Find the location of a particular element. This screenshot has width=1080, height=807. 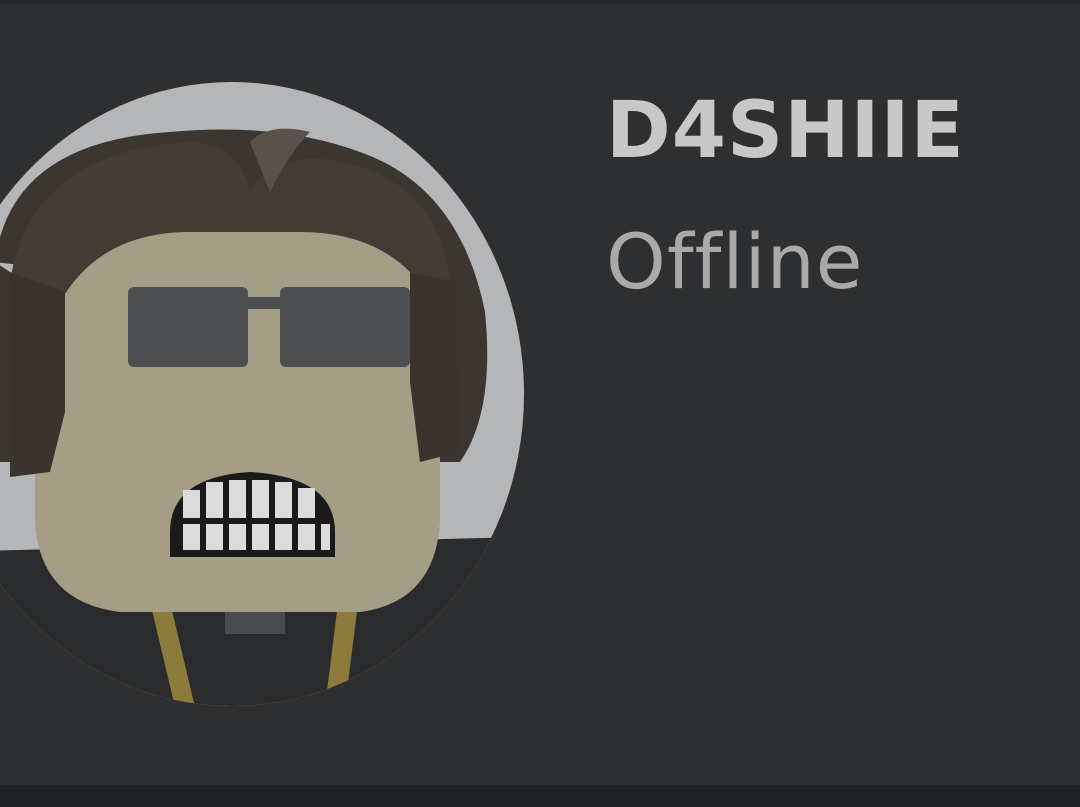

username: D4SHIIE is located at coordinates (785, 131).